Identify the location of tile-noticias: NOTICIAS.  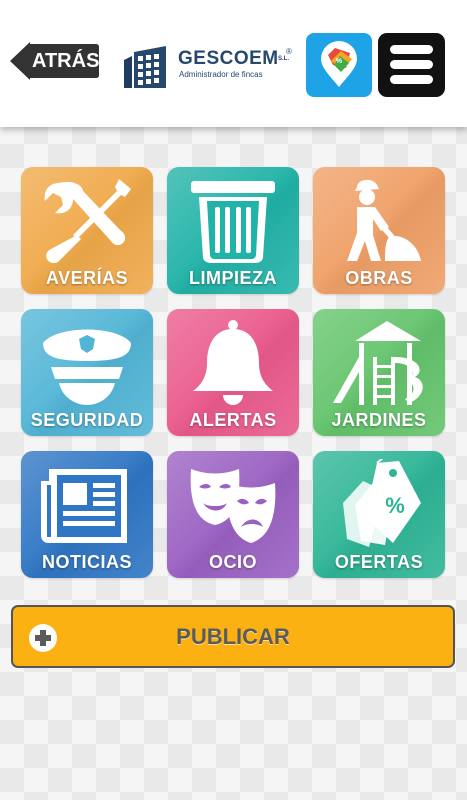
(87, 514).